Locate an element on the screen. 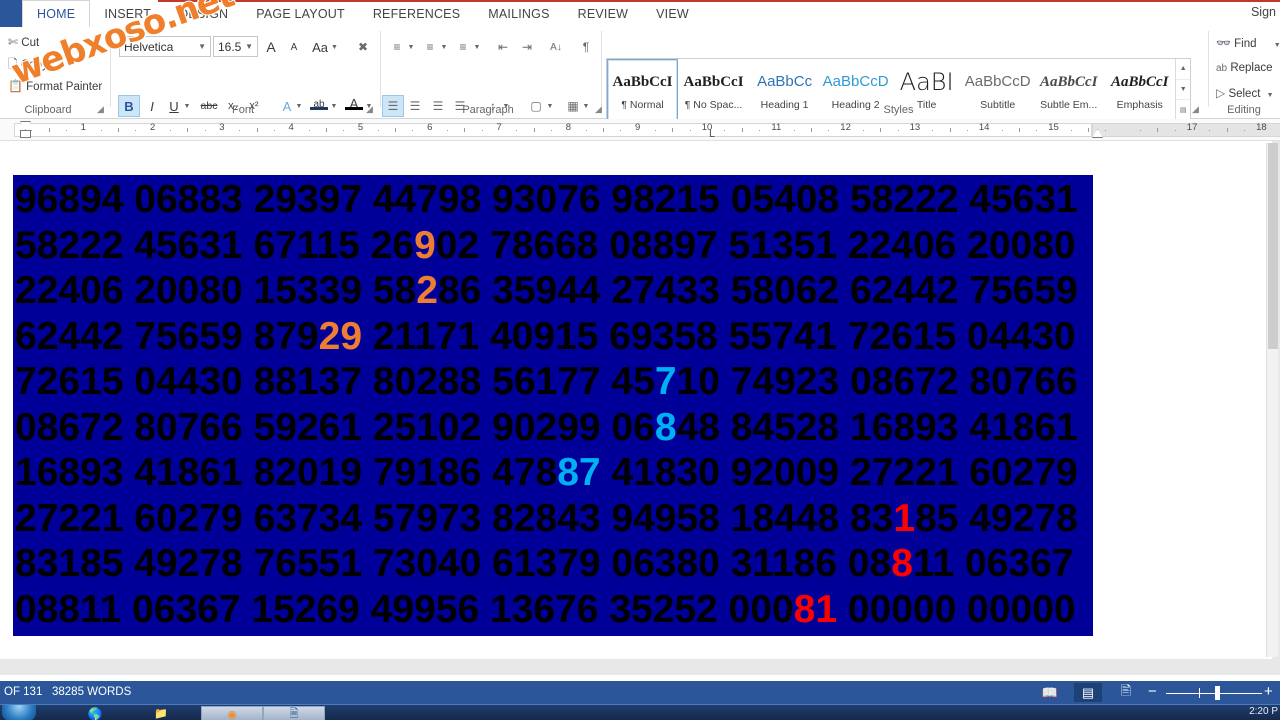 The width and height of the screenshot is (1280, 720). word-count: 38285 WORDS is located at coordinates (91, 692).